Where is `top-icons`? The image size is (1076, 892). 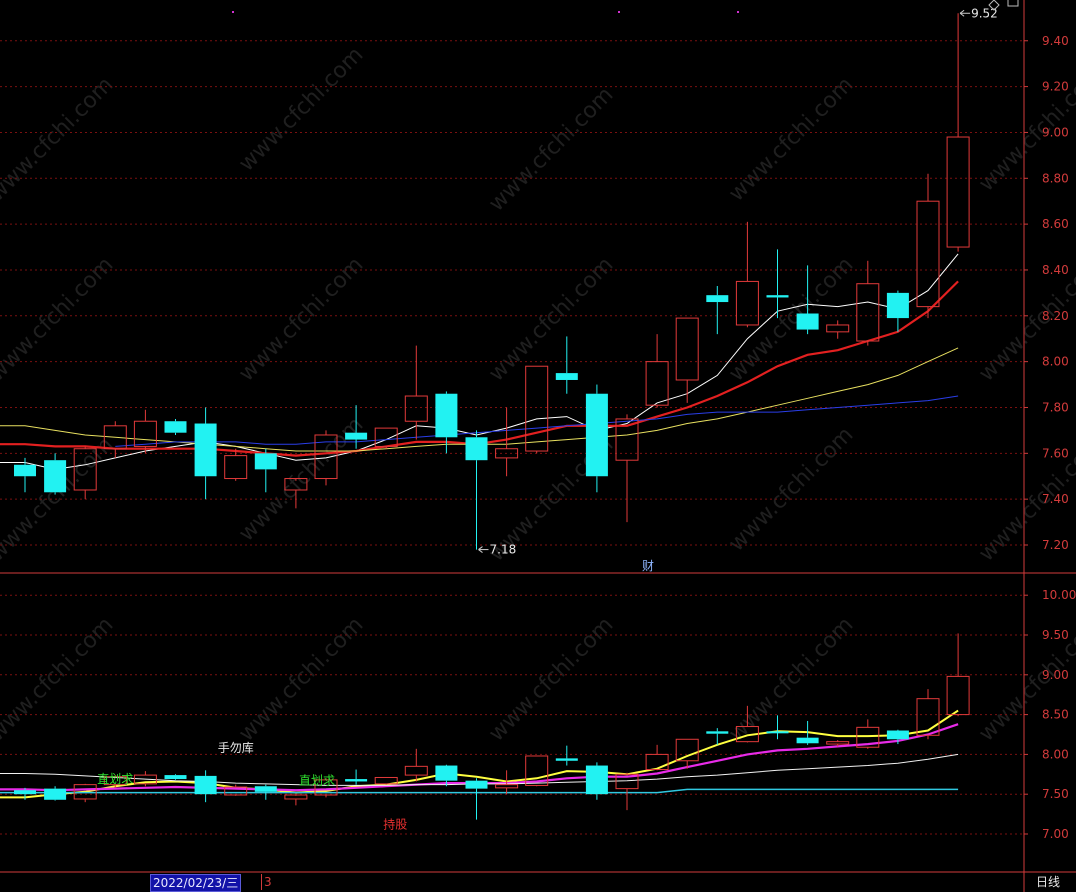 top-icons is located at coordinates (625, 6).